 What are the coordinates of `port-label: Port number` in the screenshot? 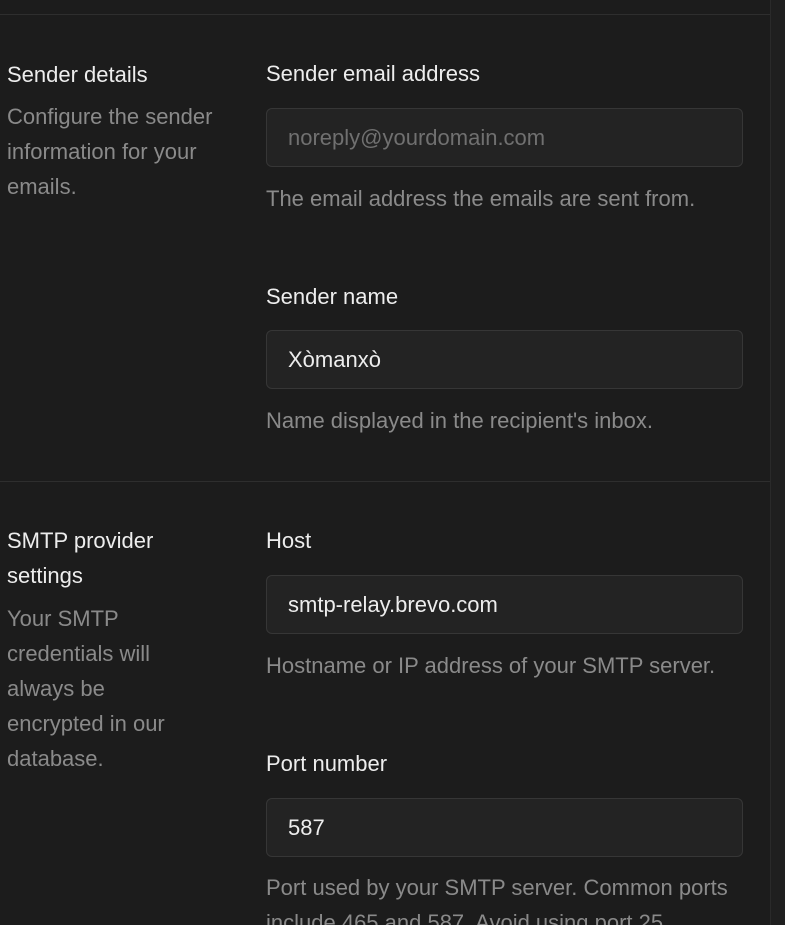 It's located at (327, 763).